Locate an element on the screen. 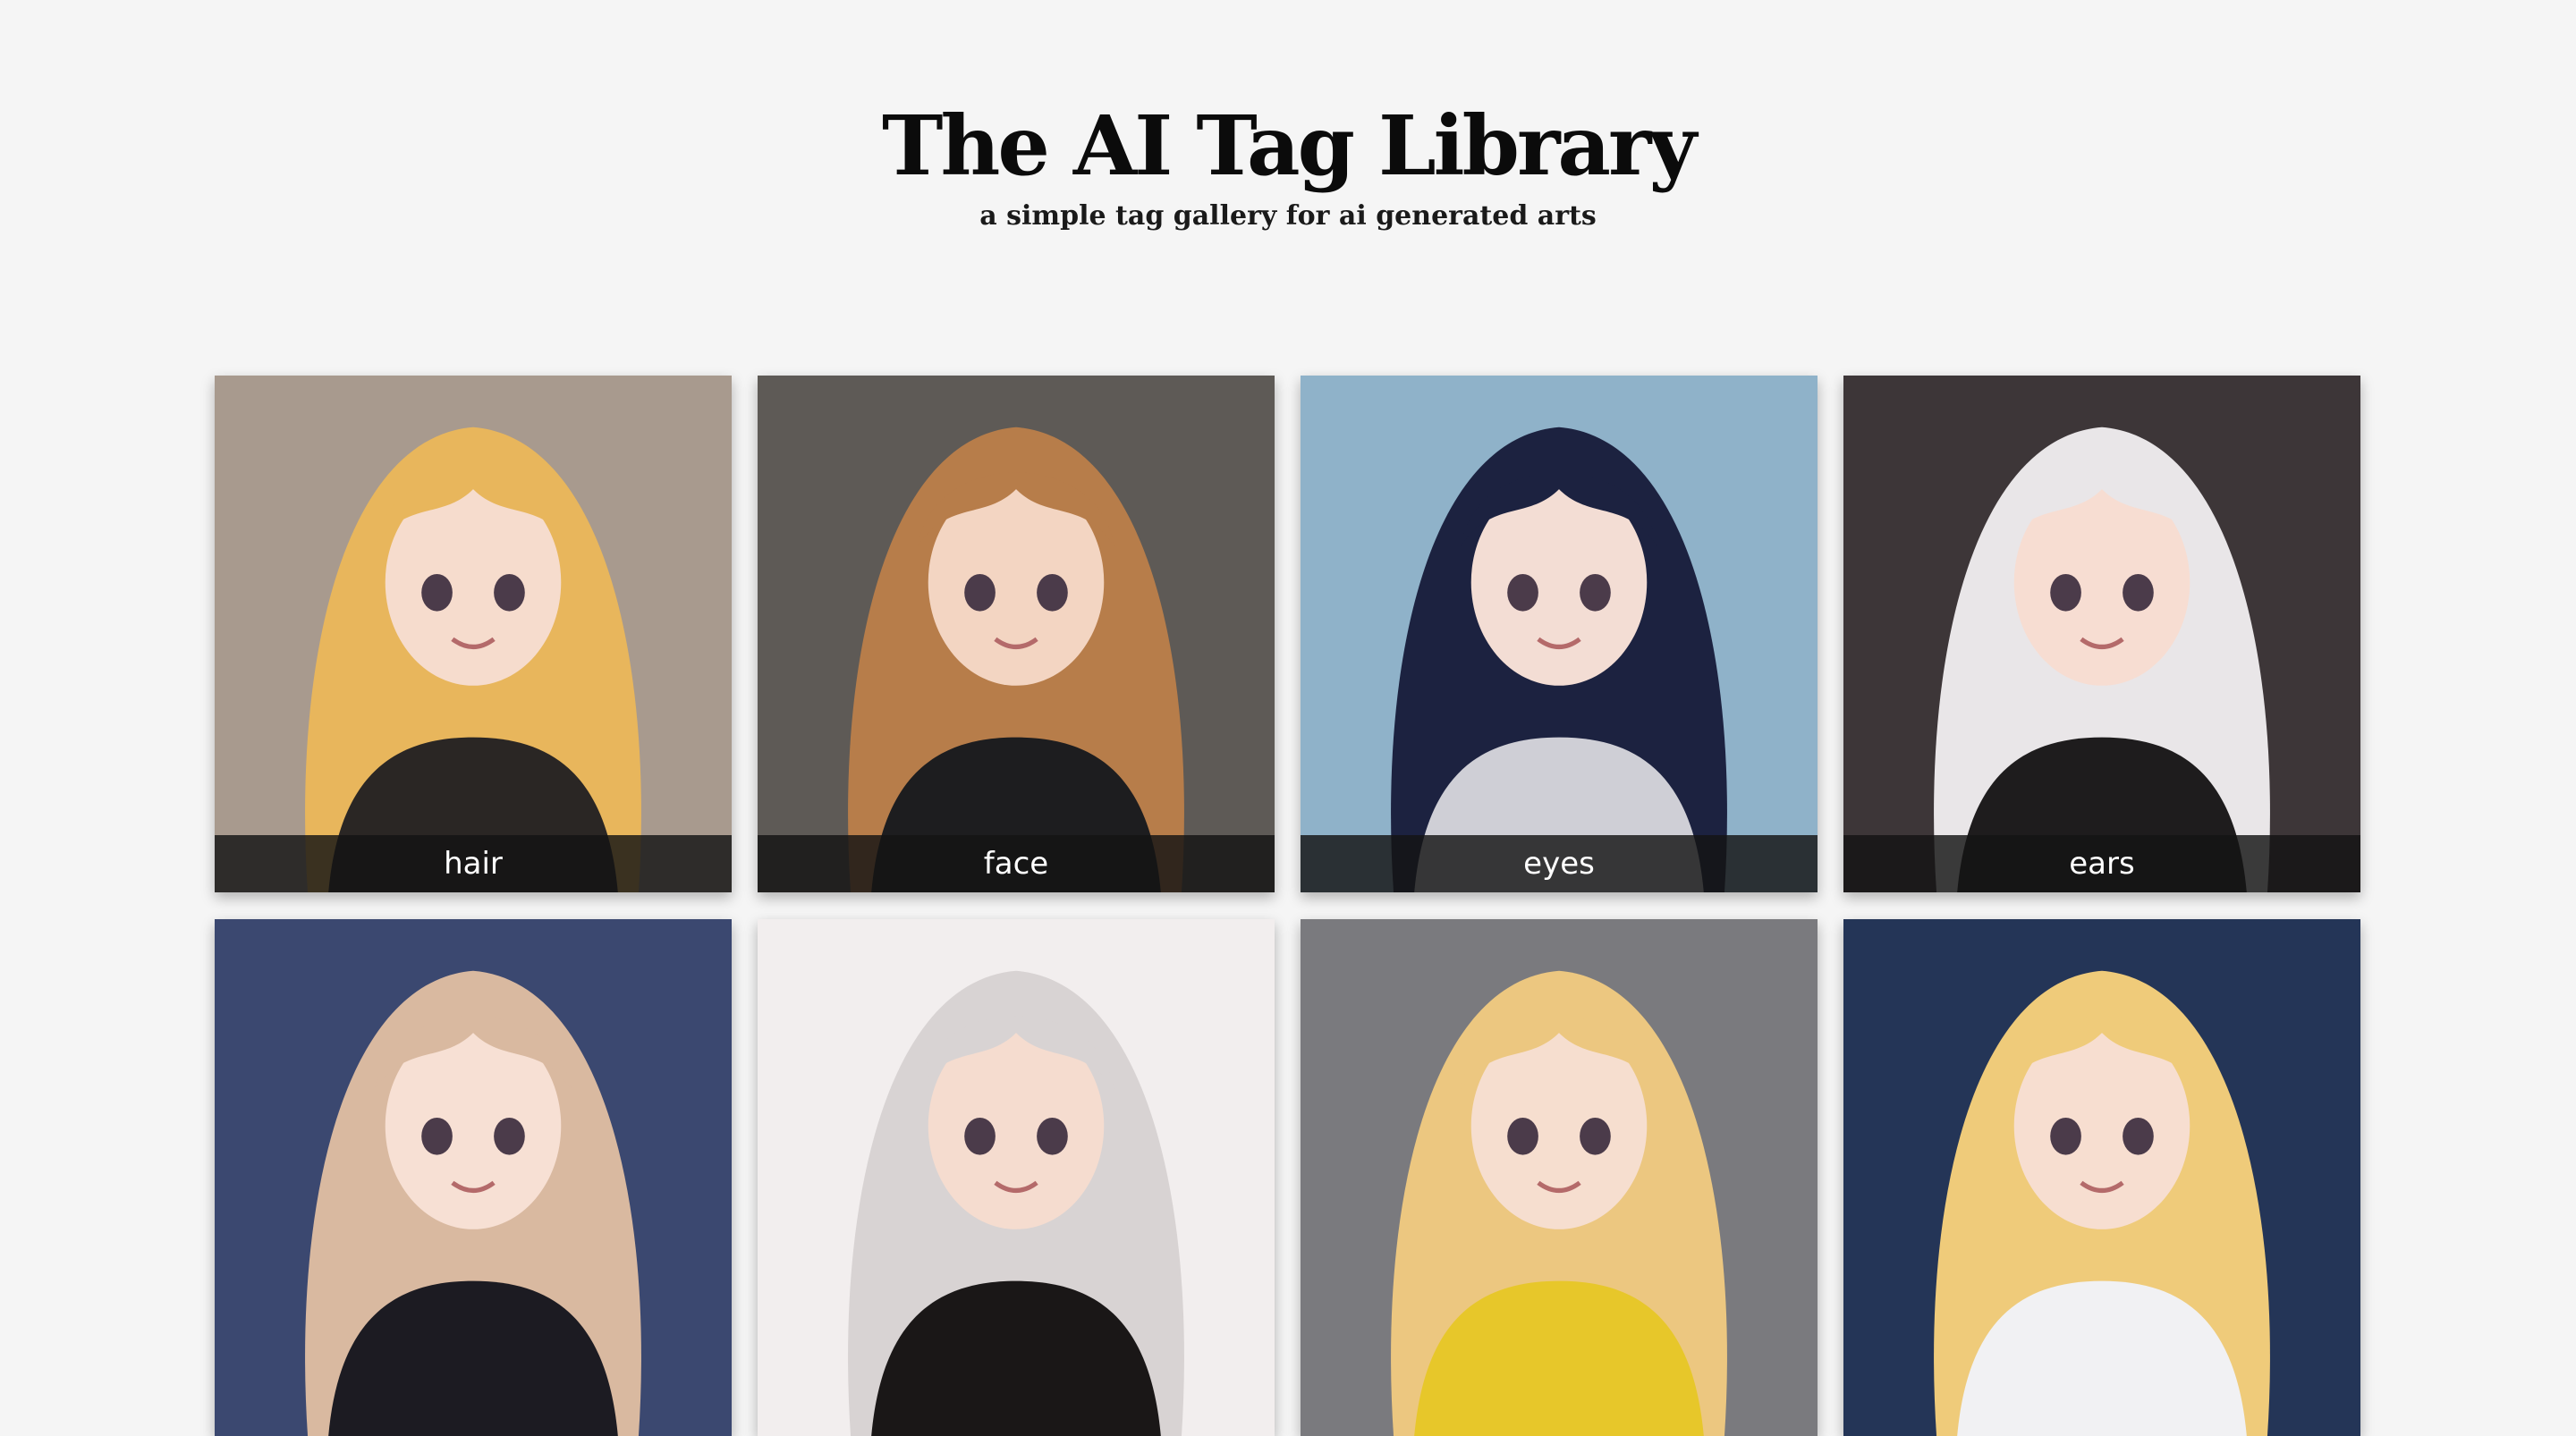  gallery-card: ears is located at coordinates (2101, 634).